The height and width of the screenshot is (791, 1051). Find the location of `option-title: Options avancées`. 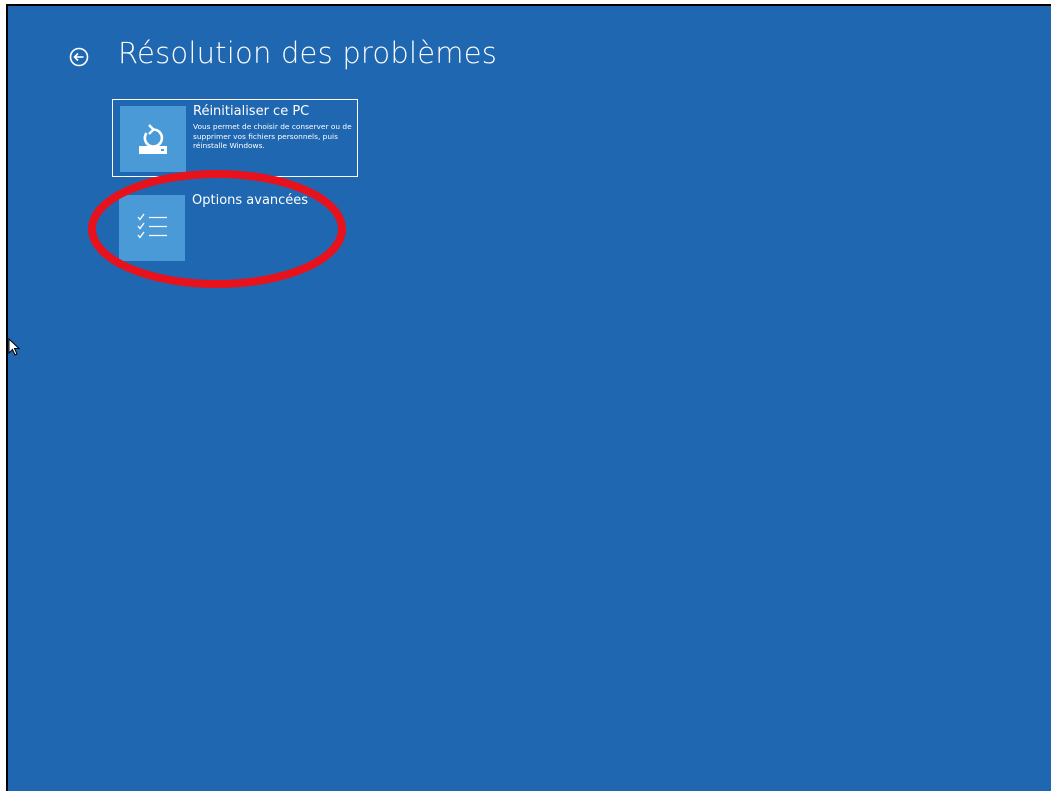

option-title: Options avancées is located at coordinates (250, 200).